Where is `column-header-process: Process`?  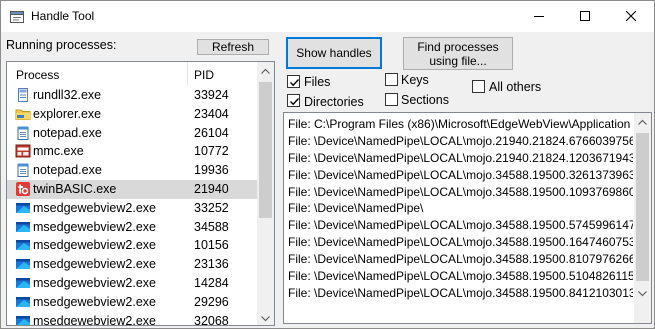 column-header-process: Process is located at coordinates (37, 75).